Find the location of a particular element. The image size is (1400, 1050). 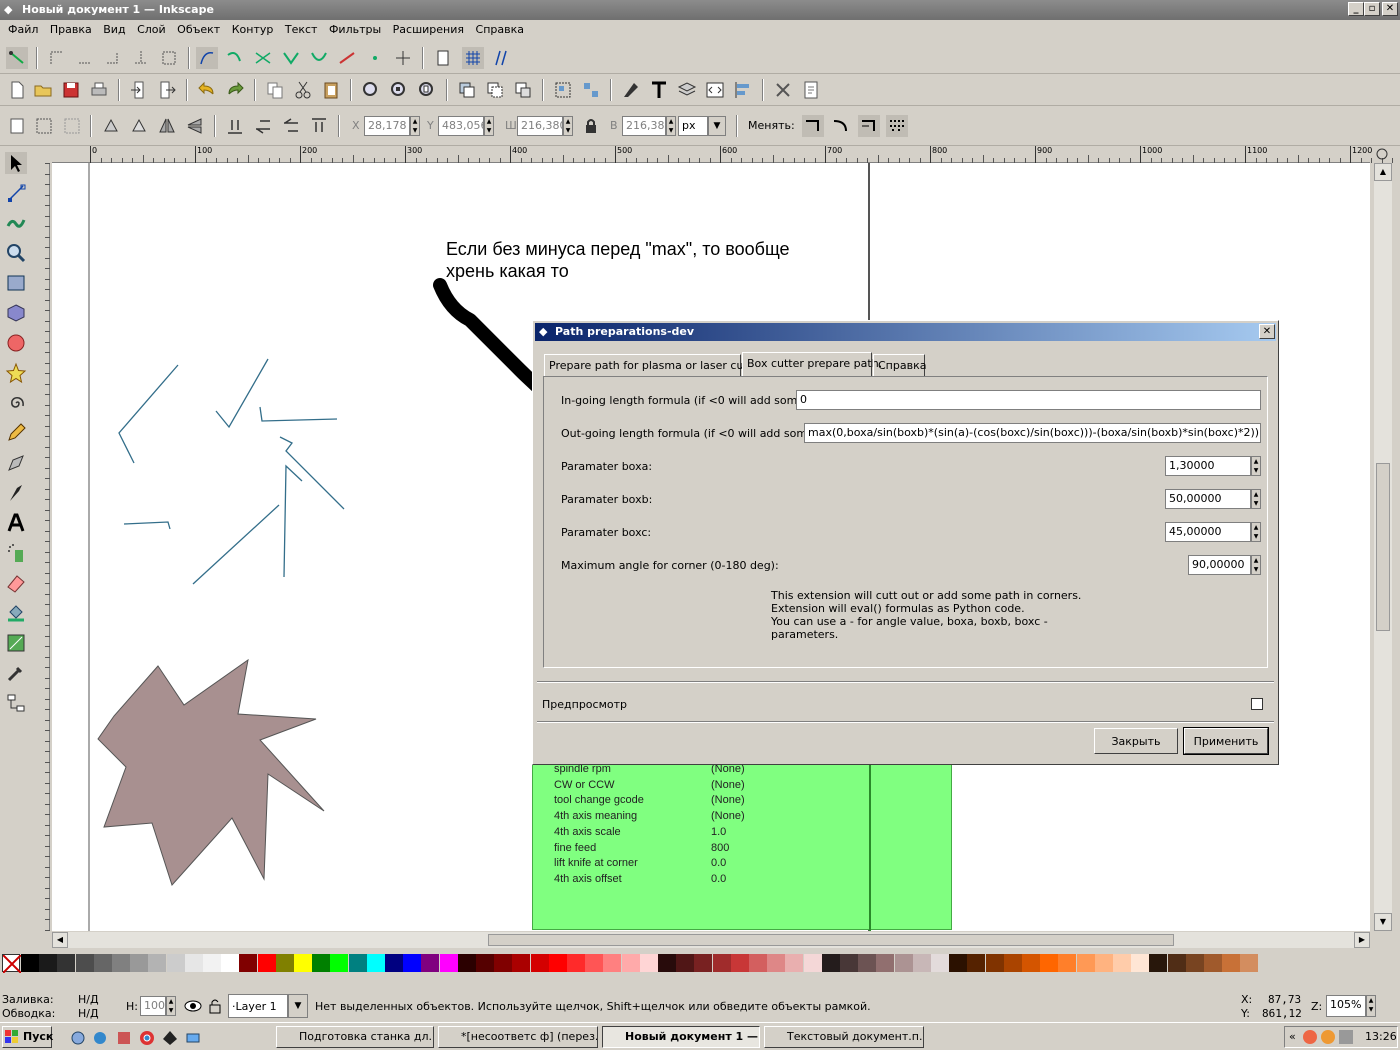

cut-icon is located at coordinates (303, 90).